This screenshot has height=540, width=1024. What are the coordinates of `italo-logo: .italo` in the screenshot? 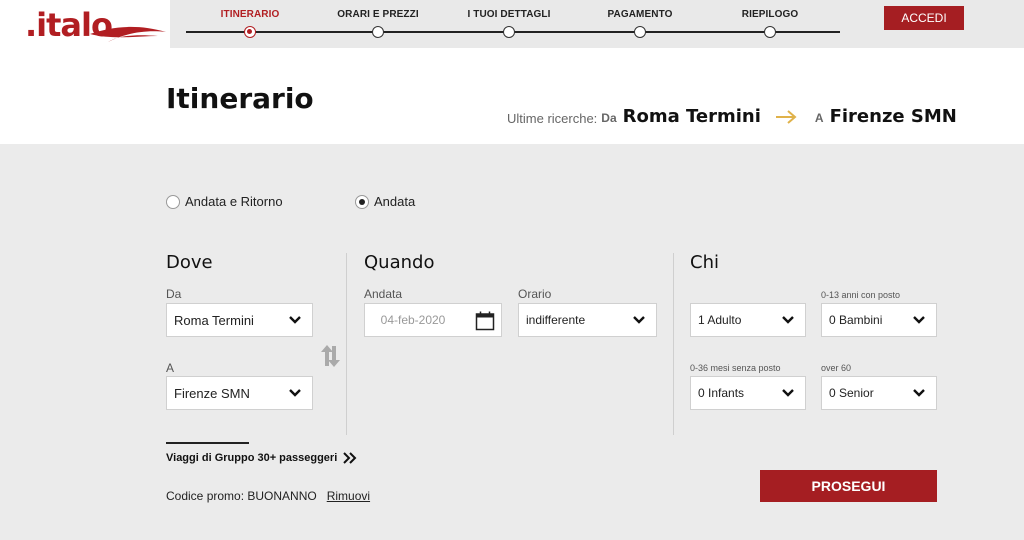 It's located at (85, 24).